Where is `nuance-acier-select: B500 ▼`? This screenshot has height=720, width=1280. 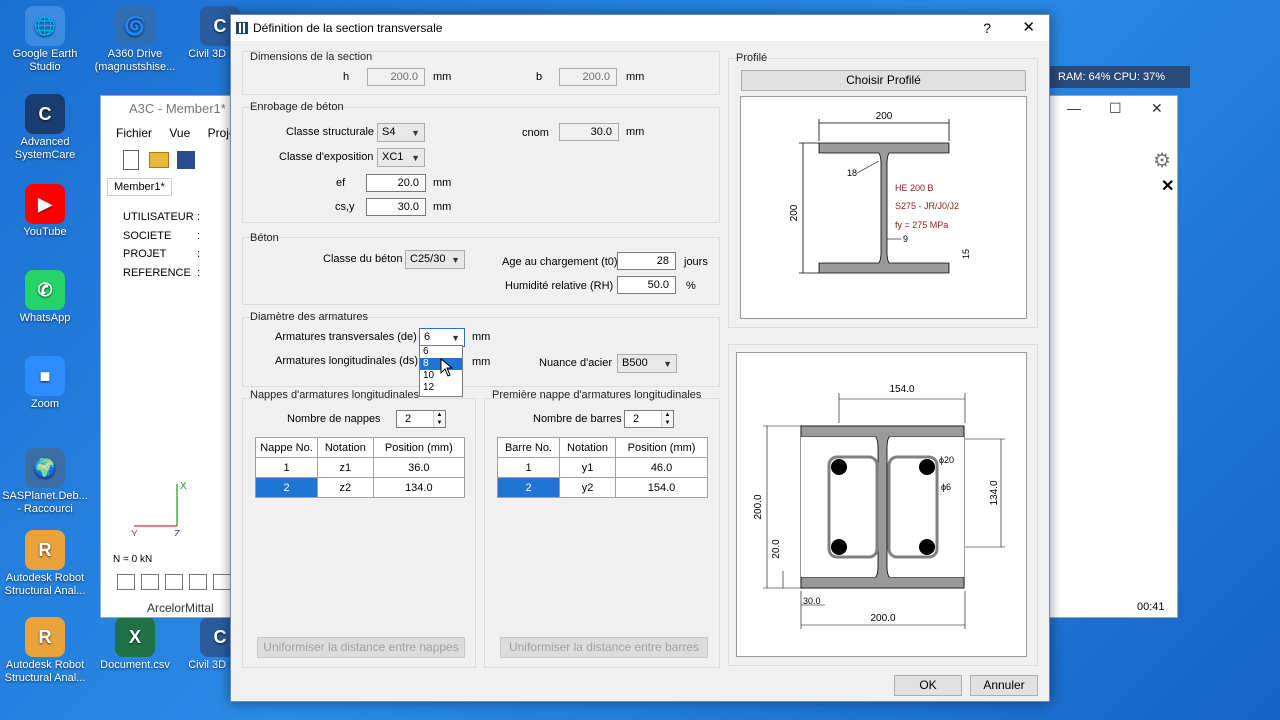
nuance-acier-select: B500 ▼ is located at coordinates (647, 363).